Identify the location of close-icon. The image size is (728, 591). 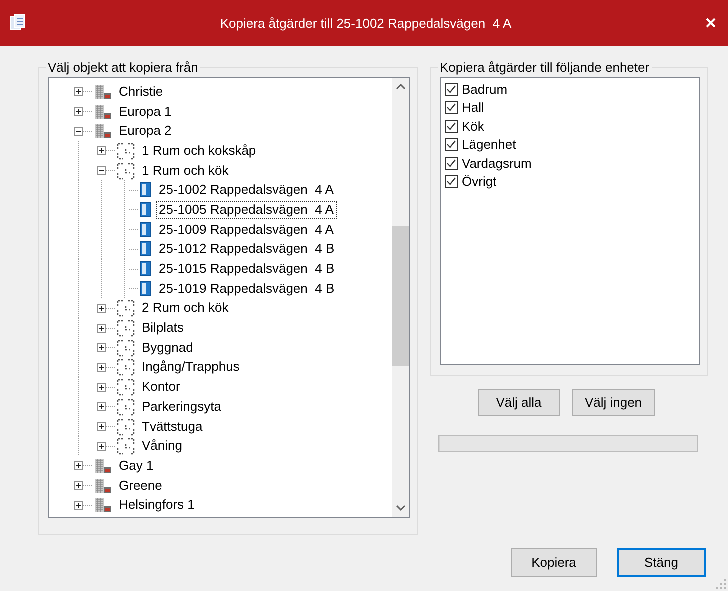
(711, 23).